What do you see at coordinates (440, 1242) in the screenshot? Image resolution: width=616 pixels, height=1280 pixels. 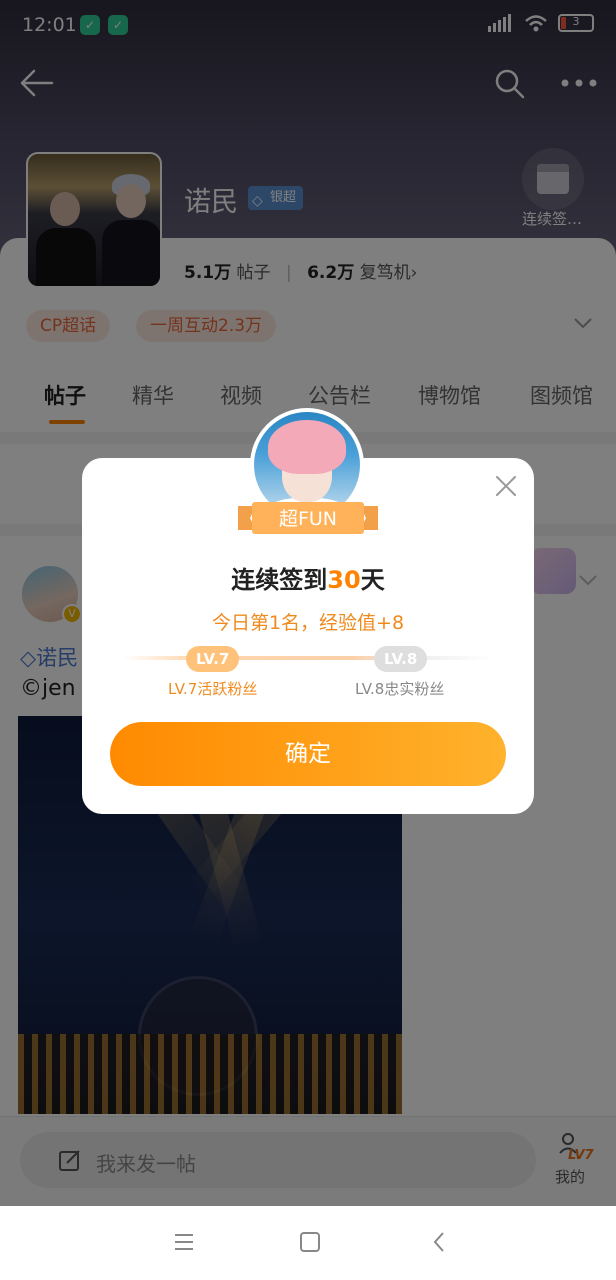 I see `back-triangle-icon` at bounding box center [440, 1242].